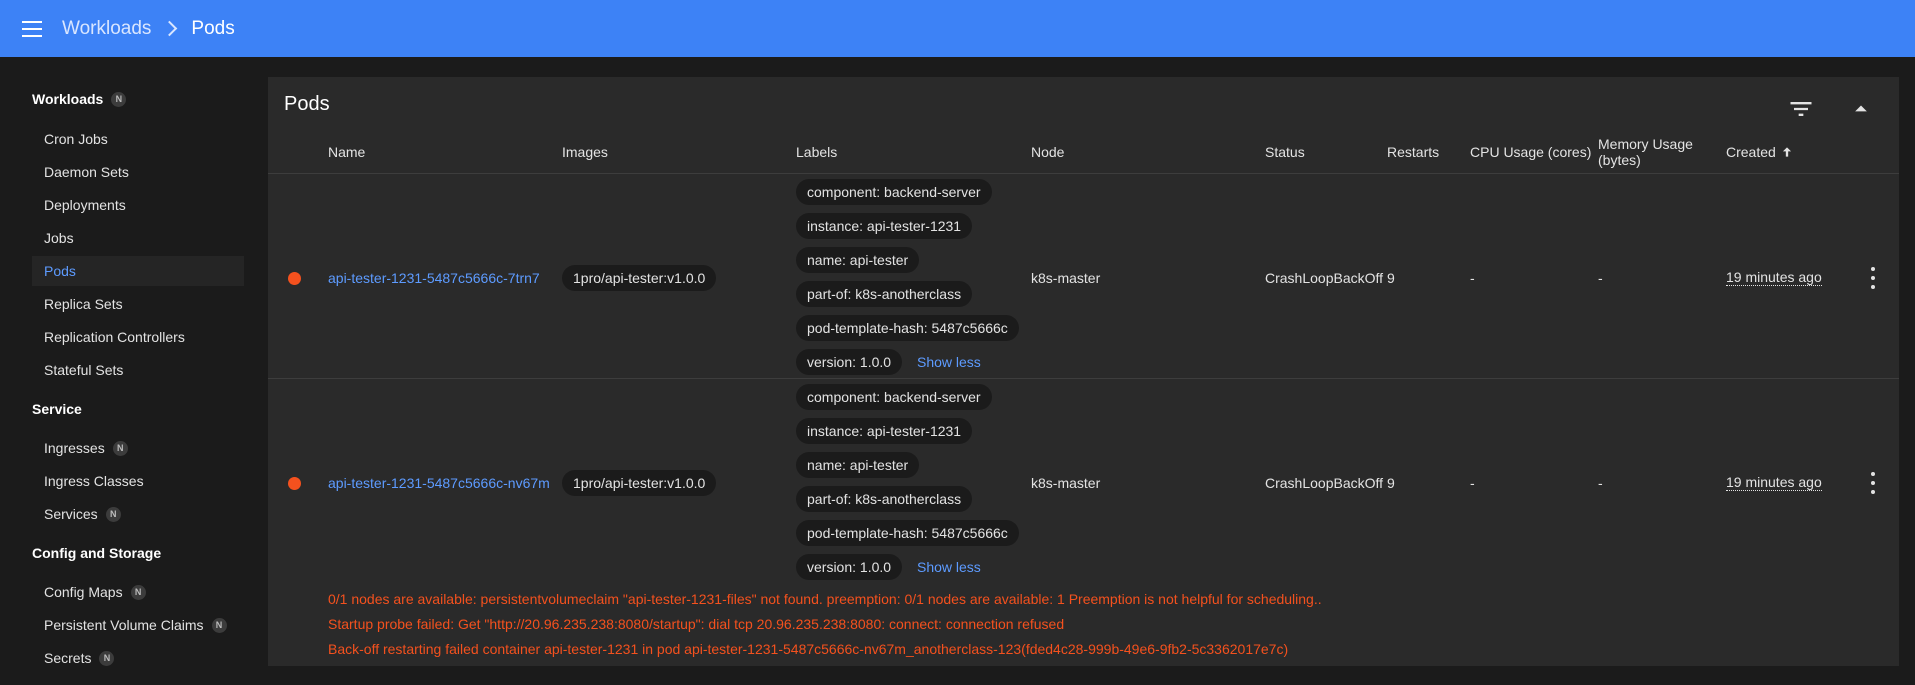 Image resolution: width=1915 pixels, height=685 pixels. Describe the element at coordinates (1413, 152) in the screenshot. I see `column-header-restarts: Restarts` at that location.